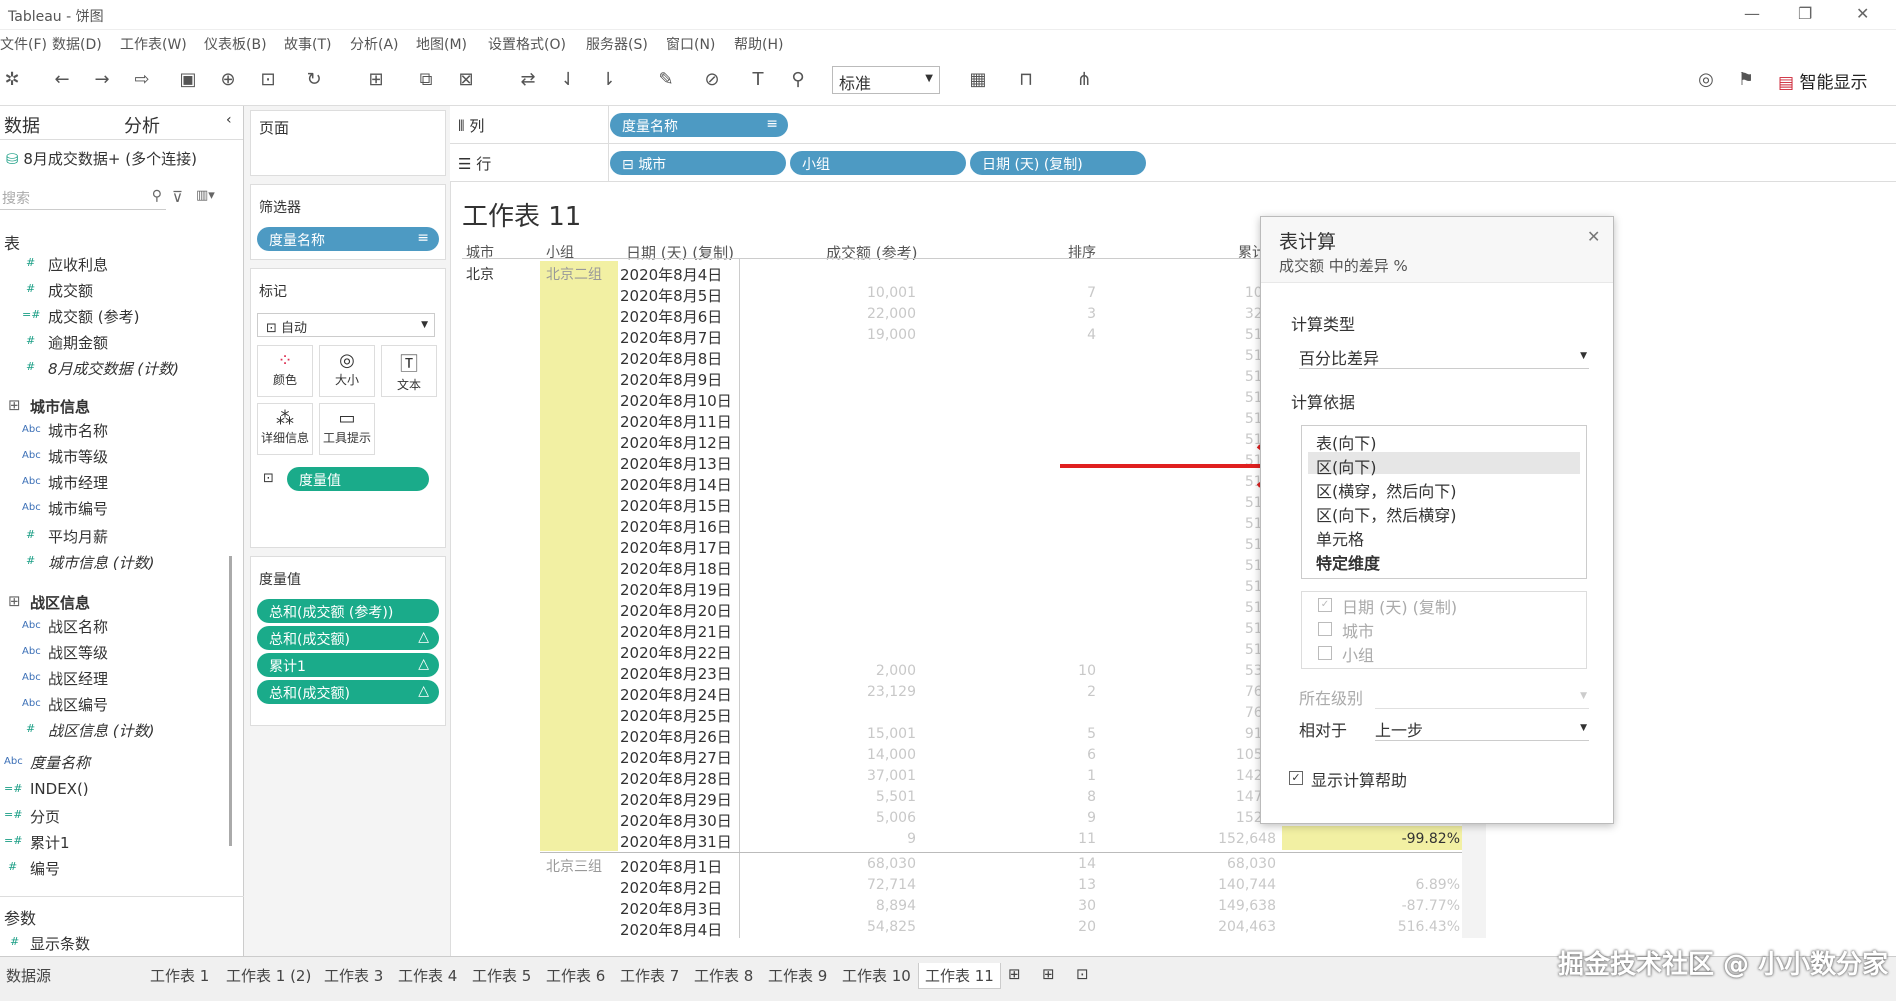  I want to click on diff-cell: -87.77%, so click(1375, 906).